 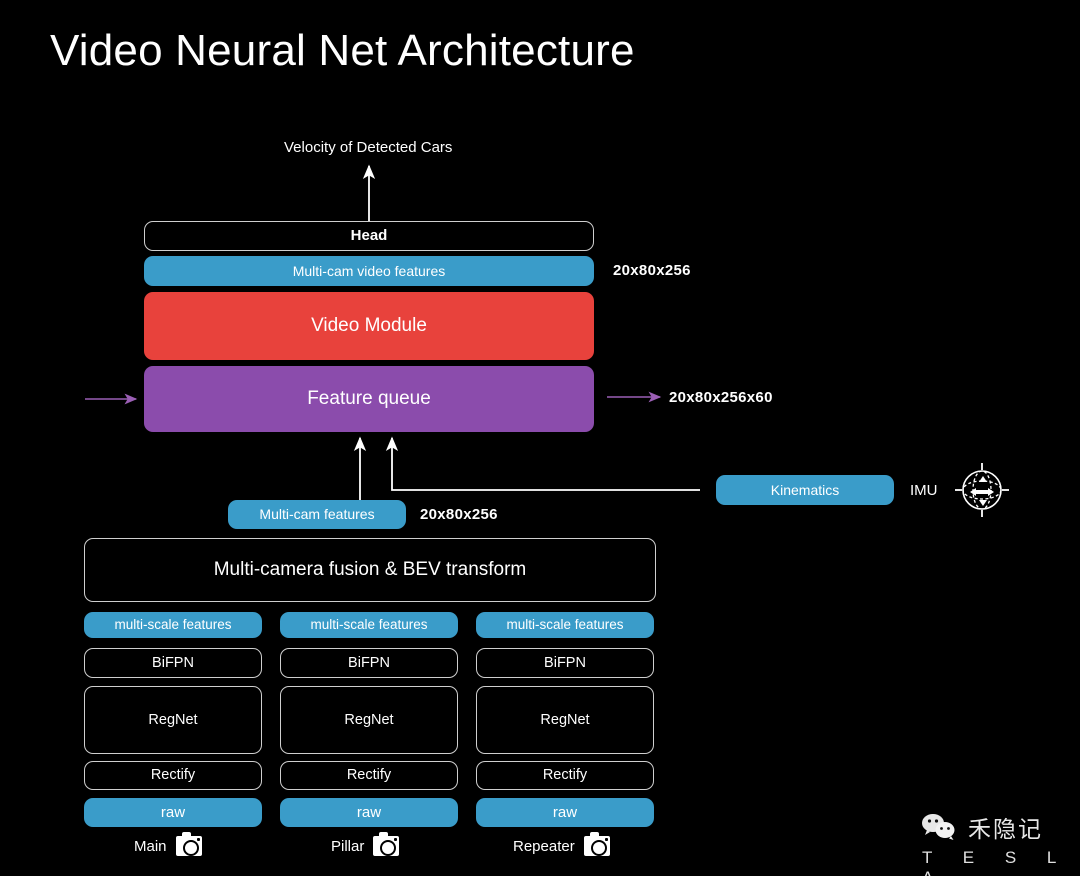 What do you see at coordinates (982, 490) in the screenshot?
I see `gyroscope-icon` at bounding box center [982, 490].